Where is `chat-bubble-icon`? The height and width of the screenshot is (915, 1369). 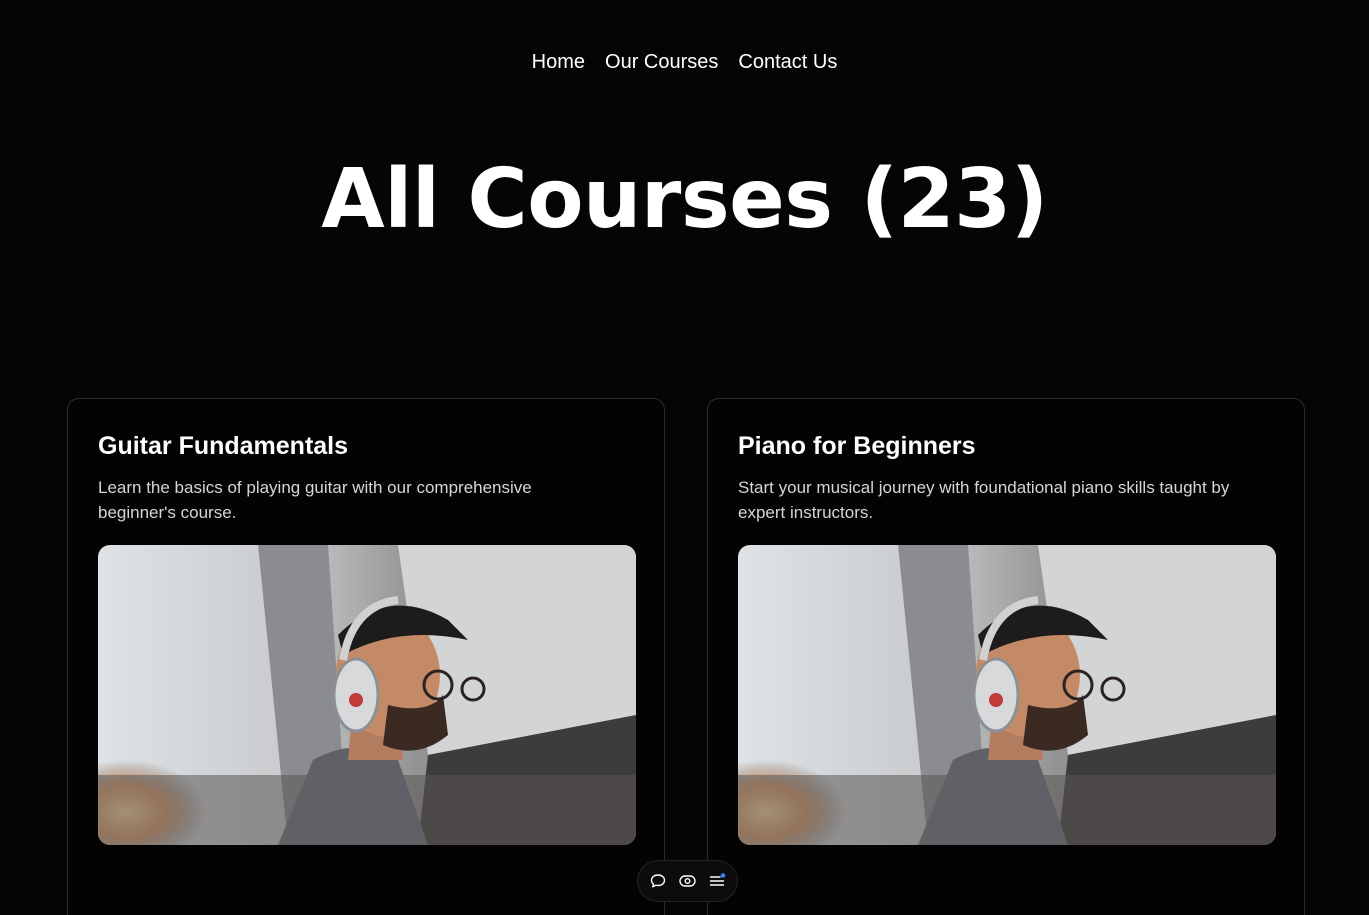 chat-bubble-icon is located at coordinates (658, 881).